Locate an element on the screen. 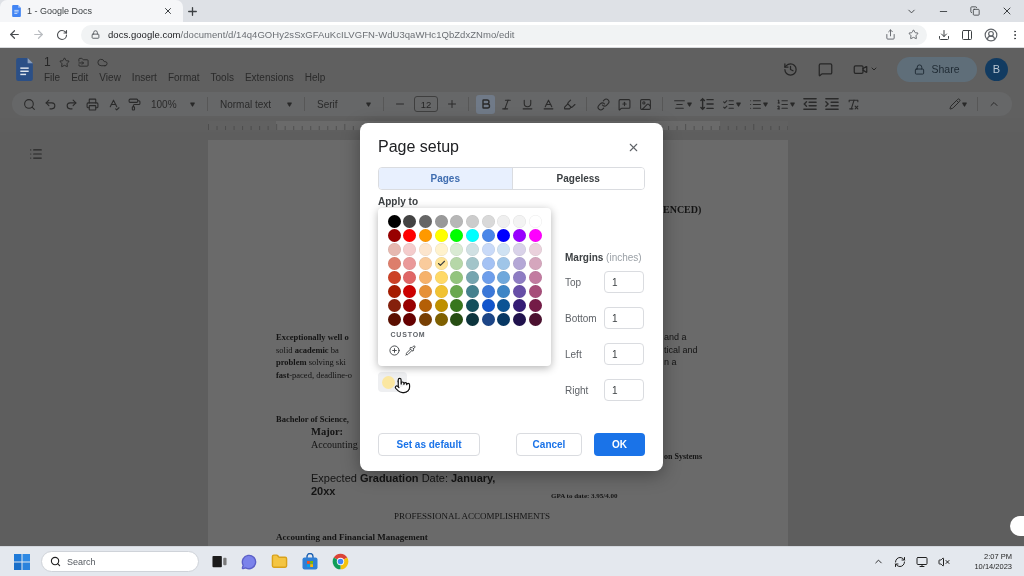 Image resolution: width=1024 pixels, height=576 pixels. star-icon is located at coordinates (64, 62).